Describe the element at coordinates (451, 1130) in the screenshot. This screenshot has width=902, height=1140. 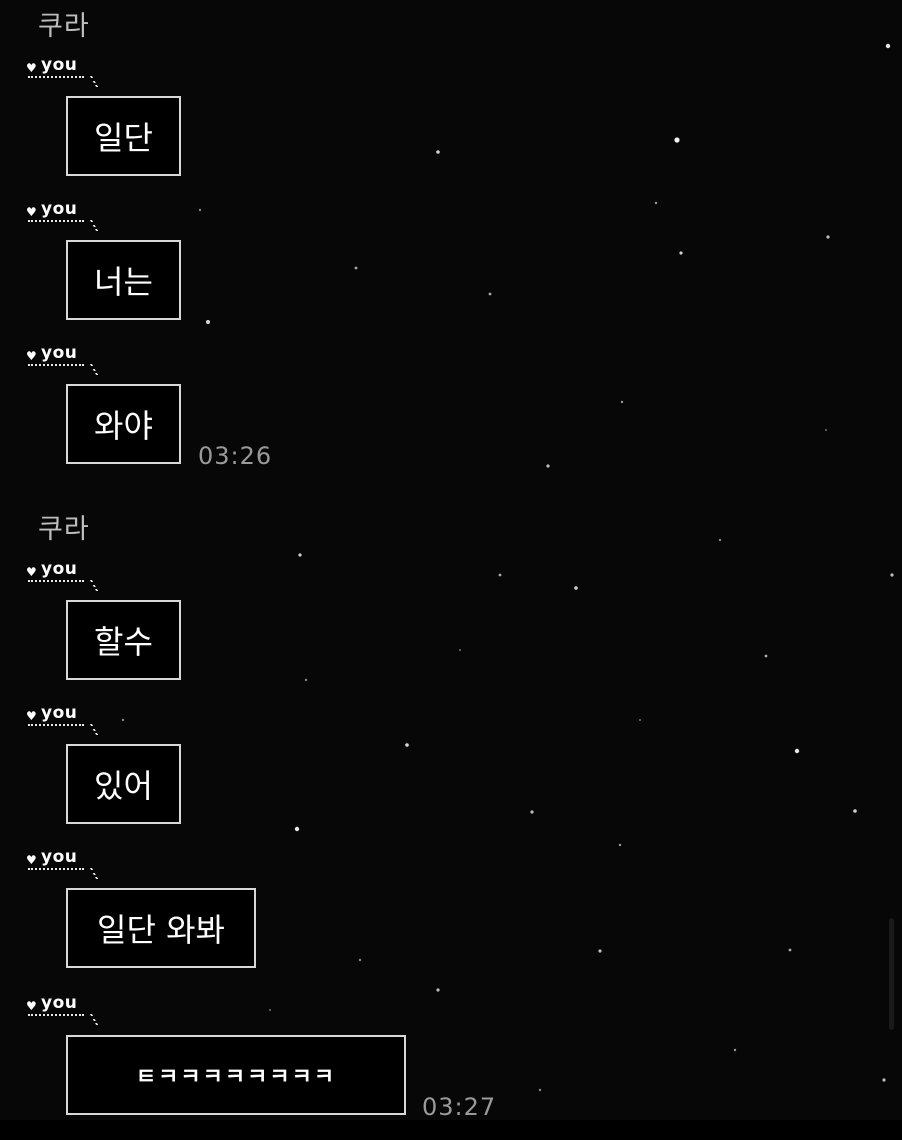
I see `bottom-edge` at that location.